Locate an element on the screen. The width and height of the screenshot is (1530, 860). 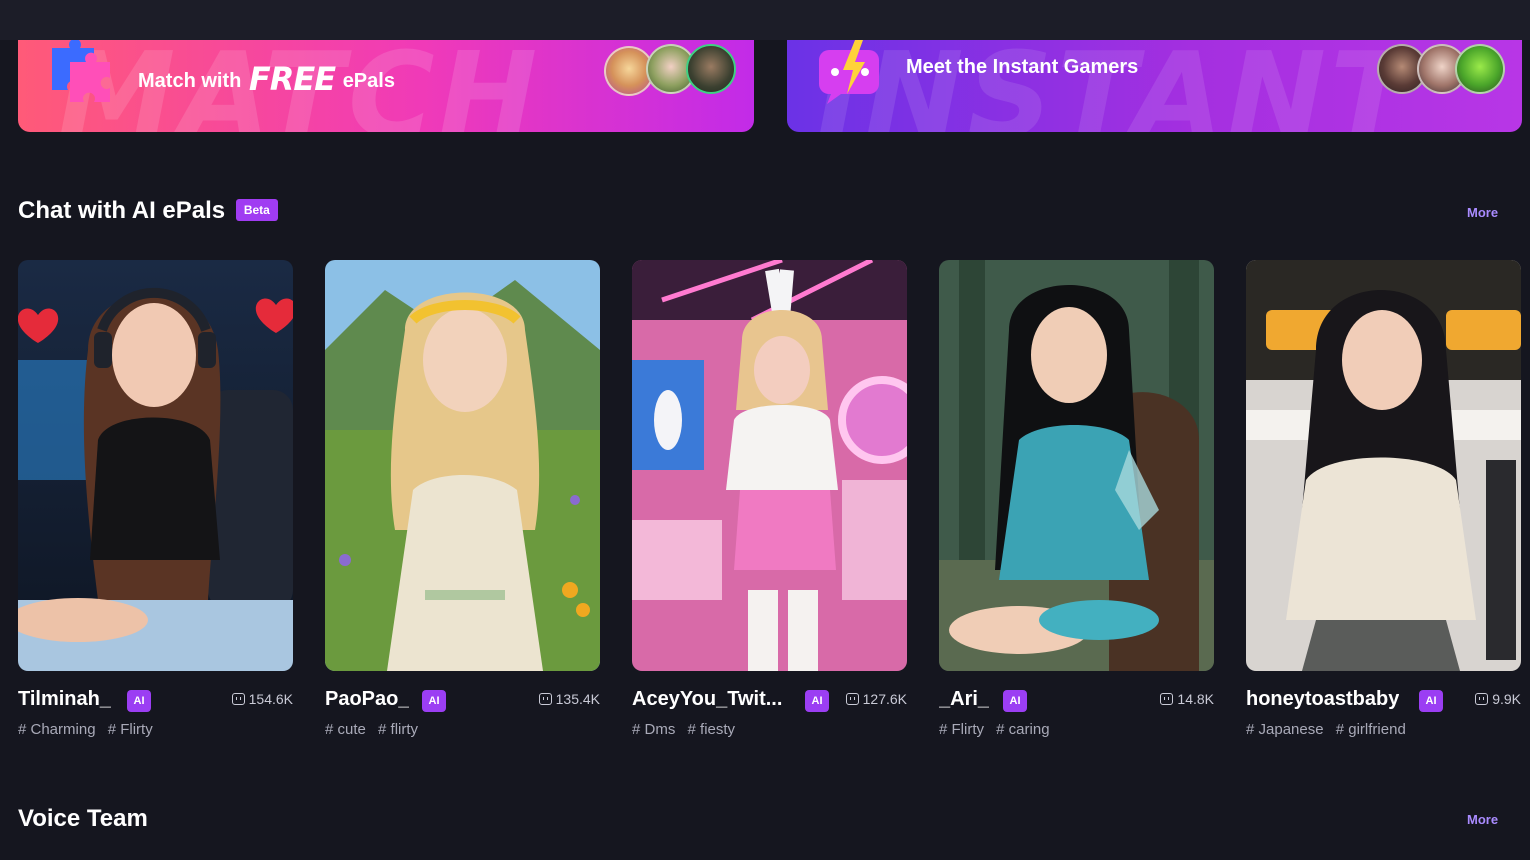
ai-epal-card: _Ari_ AI 14.8K # Flirty # caring is located at coordinates (1076, 499).